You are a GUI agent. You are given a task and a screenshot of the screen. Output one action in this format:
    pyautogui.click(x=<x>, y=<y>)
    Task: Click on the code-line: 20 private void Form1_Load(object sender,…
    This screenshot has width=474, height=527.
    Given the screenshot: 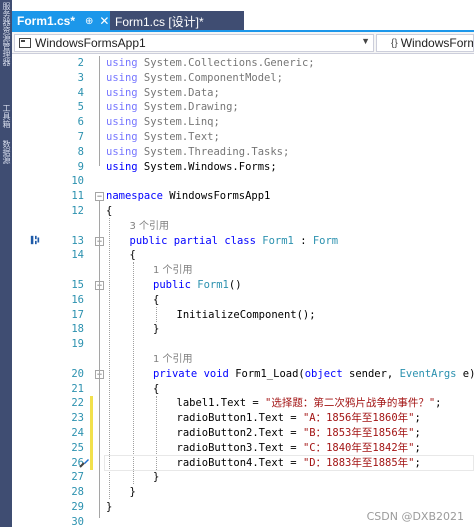 What is the action you would take?
    pyautogui.click(x=243, y=374)
    